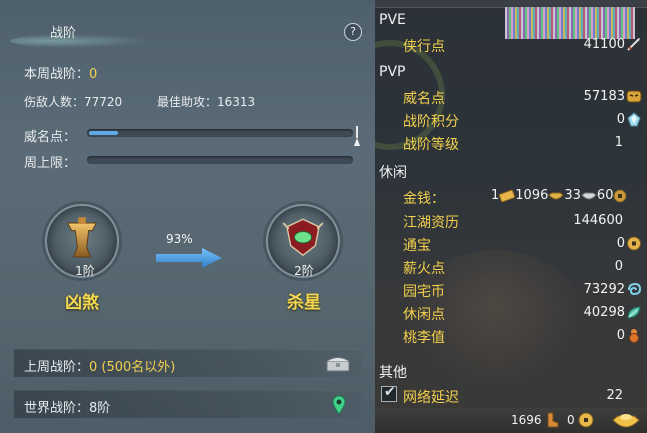 The image size is (647, 433). What do you see at coordinates (424, 269) in the screenshot?
I see `leisure-item-label: 薪火点` at bounding box center [424, 269].